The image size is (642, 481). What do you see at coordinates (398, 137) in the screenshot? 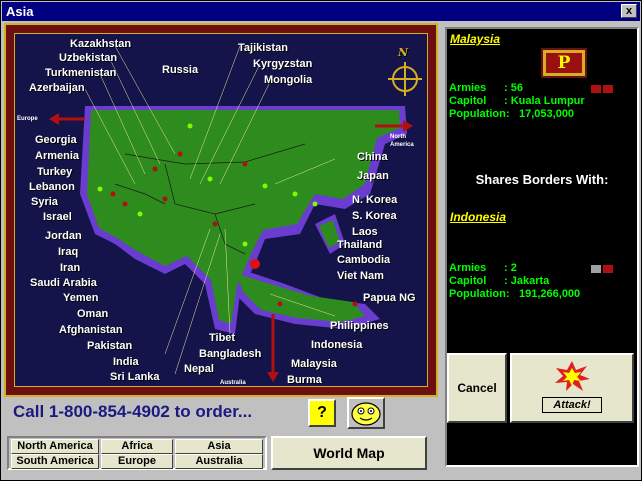
I see `north-america-edge-label-1: North` at bounding box center [398, 137].